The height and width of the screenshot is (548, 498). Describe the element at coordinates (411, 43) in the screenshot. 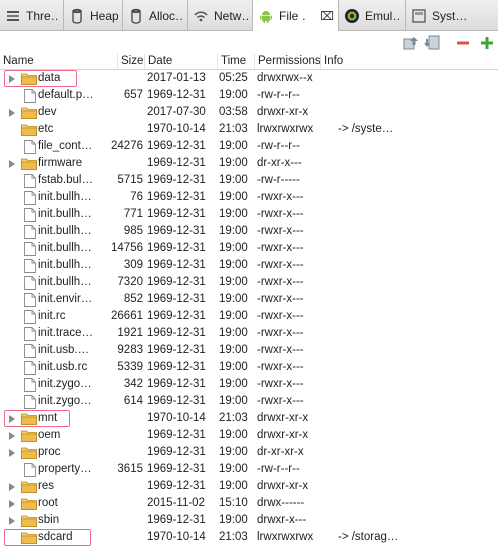

I see `pull-file-icon` at that location.